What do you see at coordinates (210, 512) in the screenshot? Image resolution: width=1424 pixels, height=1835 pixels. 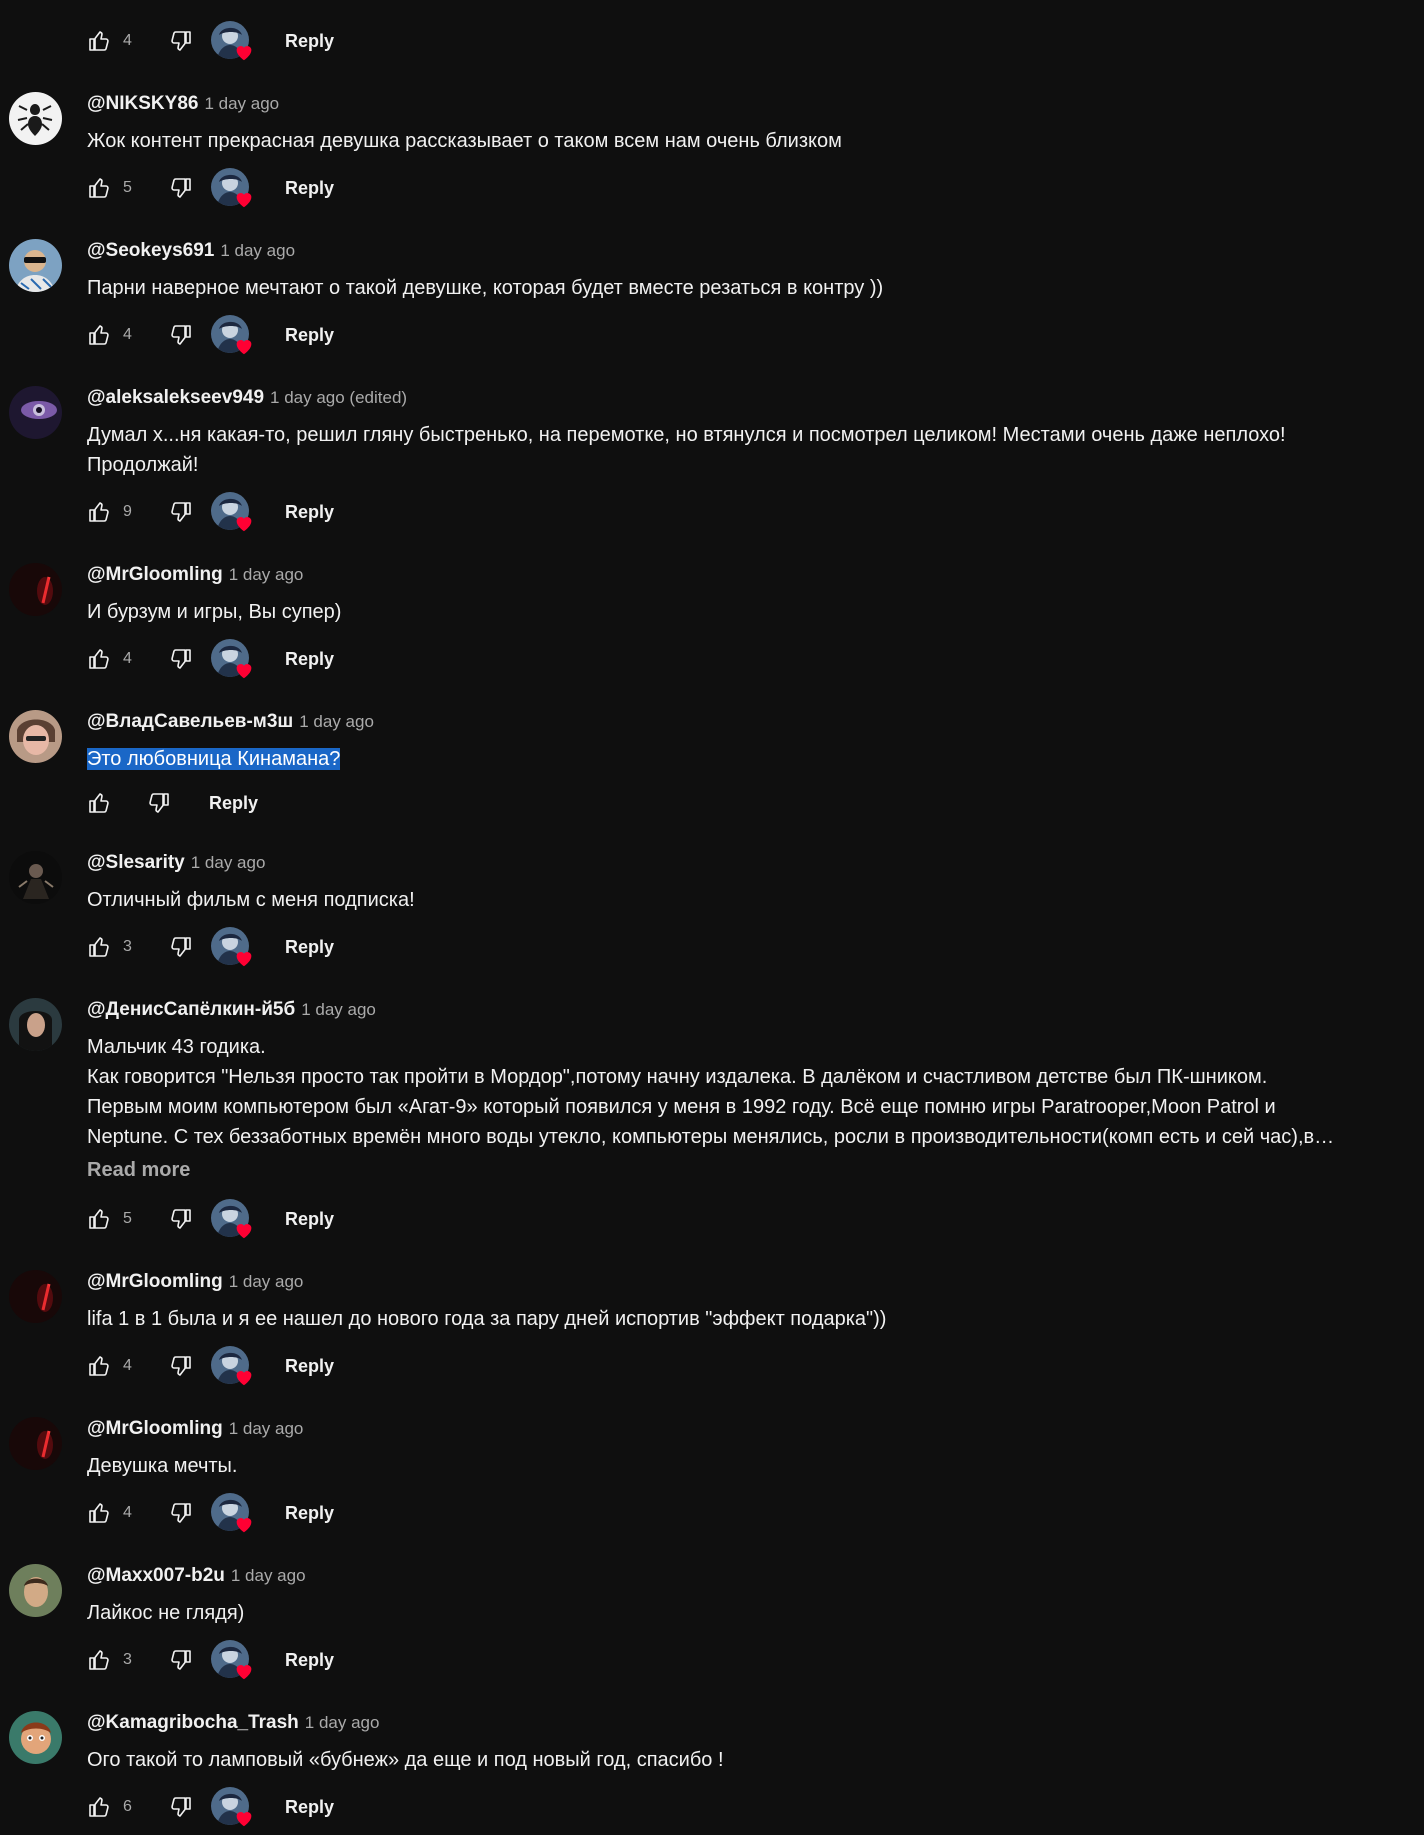 I see `comment-actions: 9 Reply` at bounding box center [210, 512].